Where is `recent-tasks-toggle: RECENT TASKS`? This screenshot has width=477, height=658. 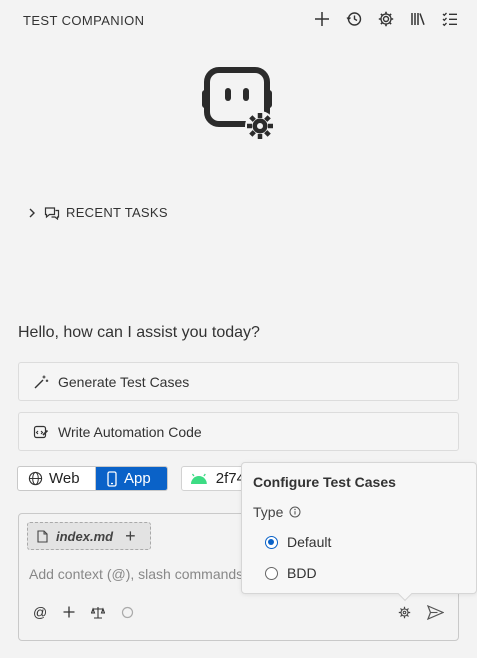
recent-tasks-toggle: RECENT TASKS is located at coordinates (97, 212).